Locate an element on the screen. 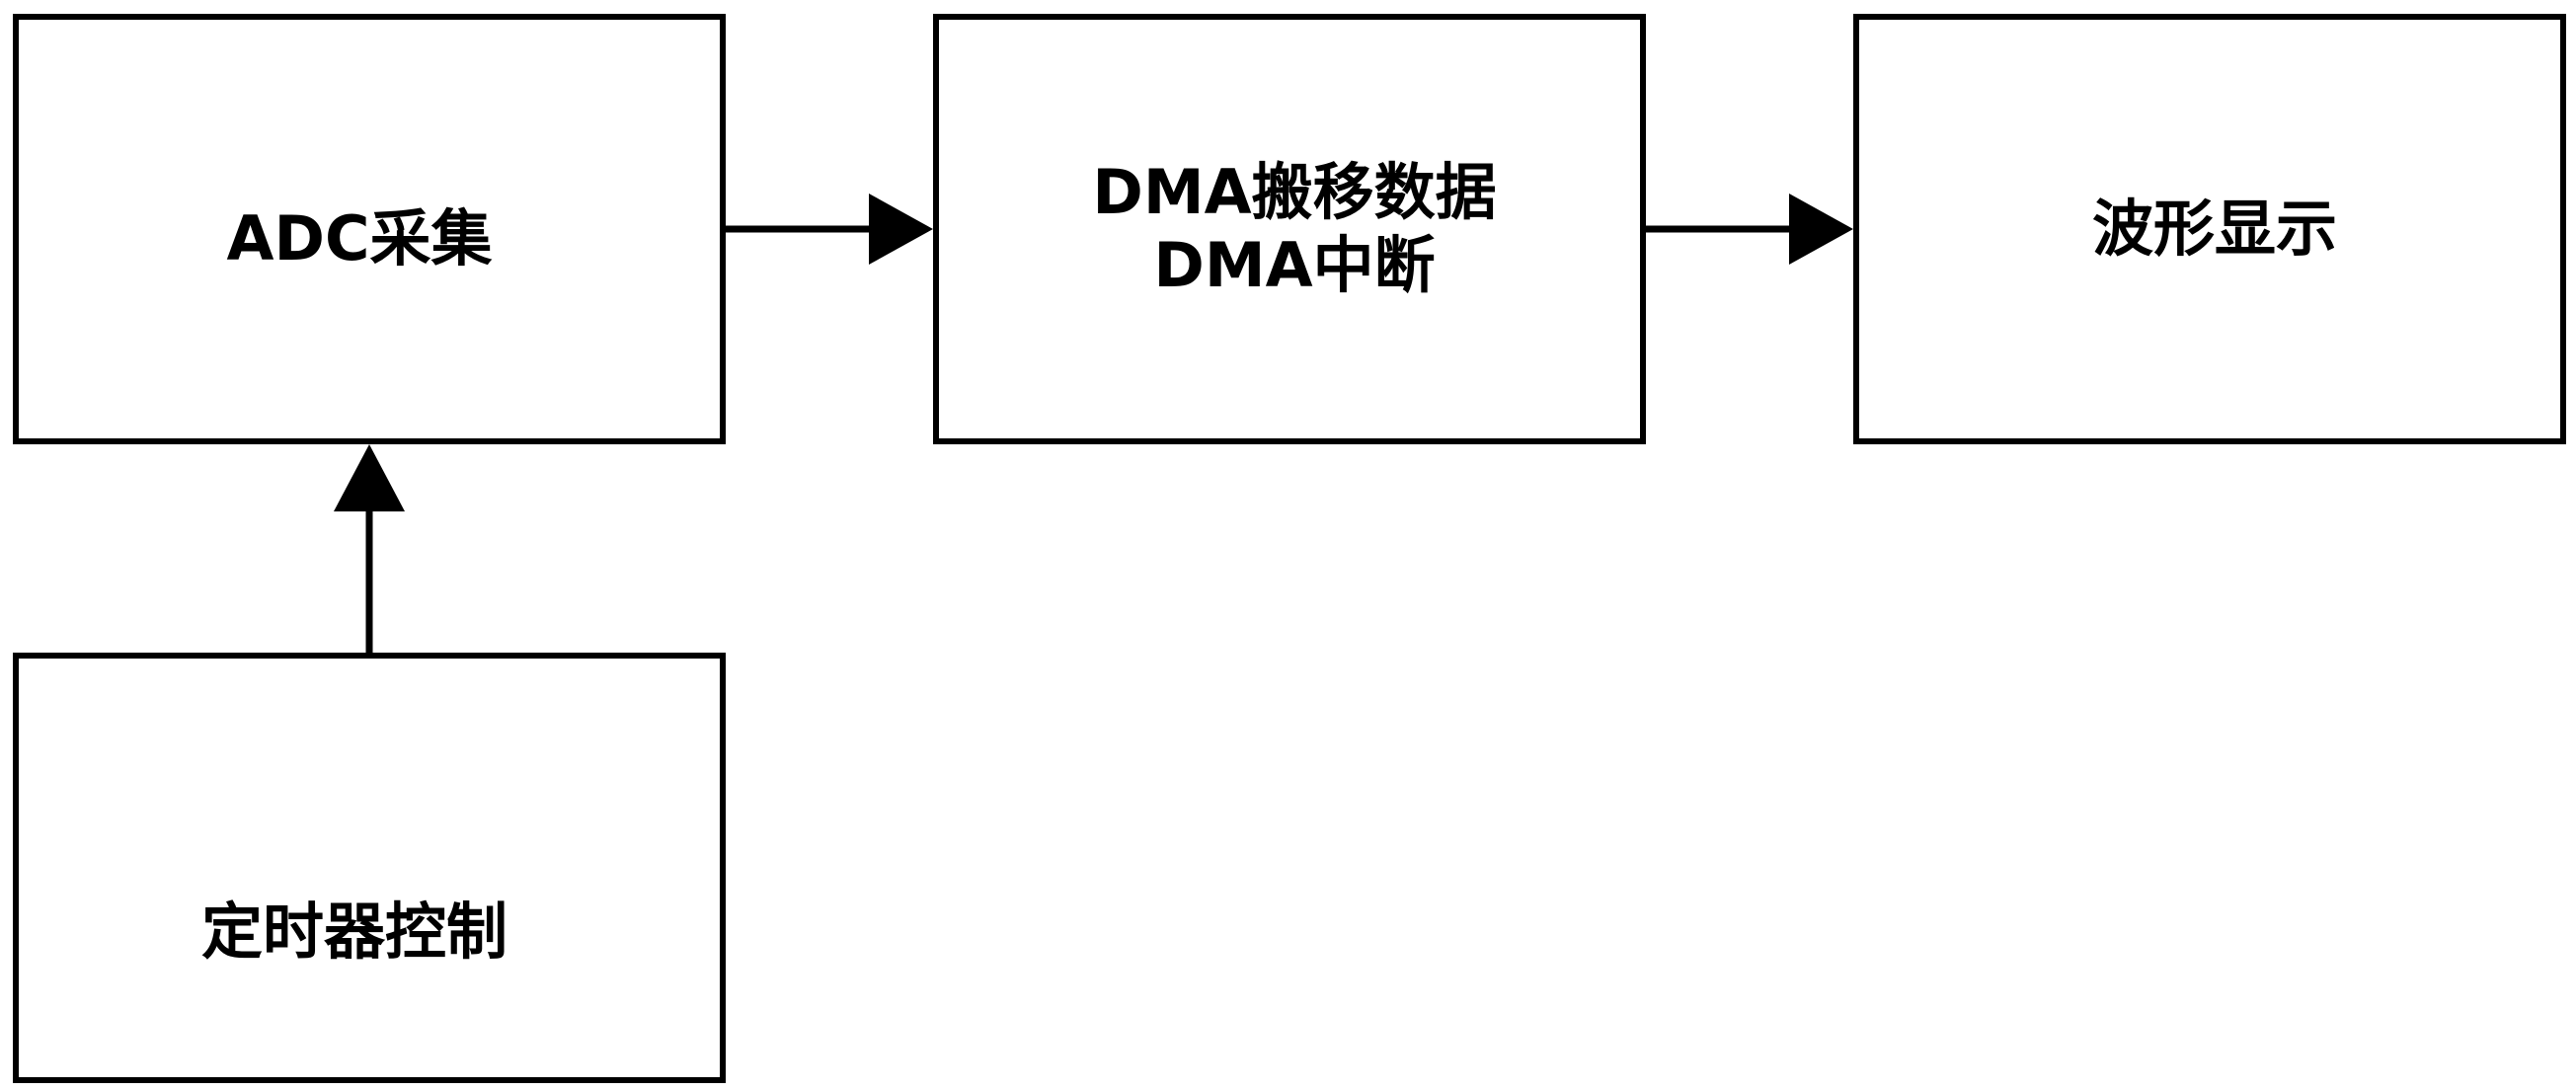  dma-label-wrap: DMA搬移数据 DMA中断 is located at coordinates (1294, 229).